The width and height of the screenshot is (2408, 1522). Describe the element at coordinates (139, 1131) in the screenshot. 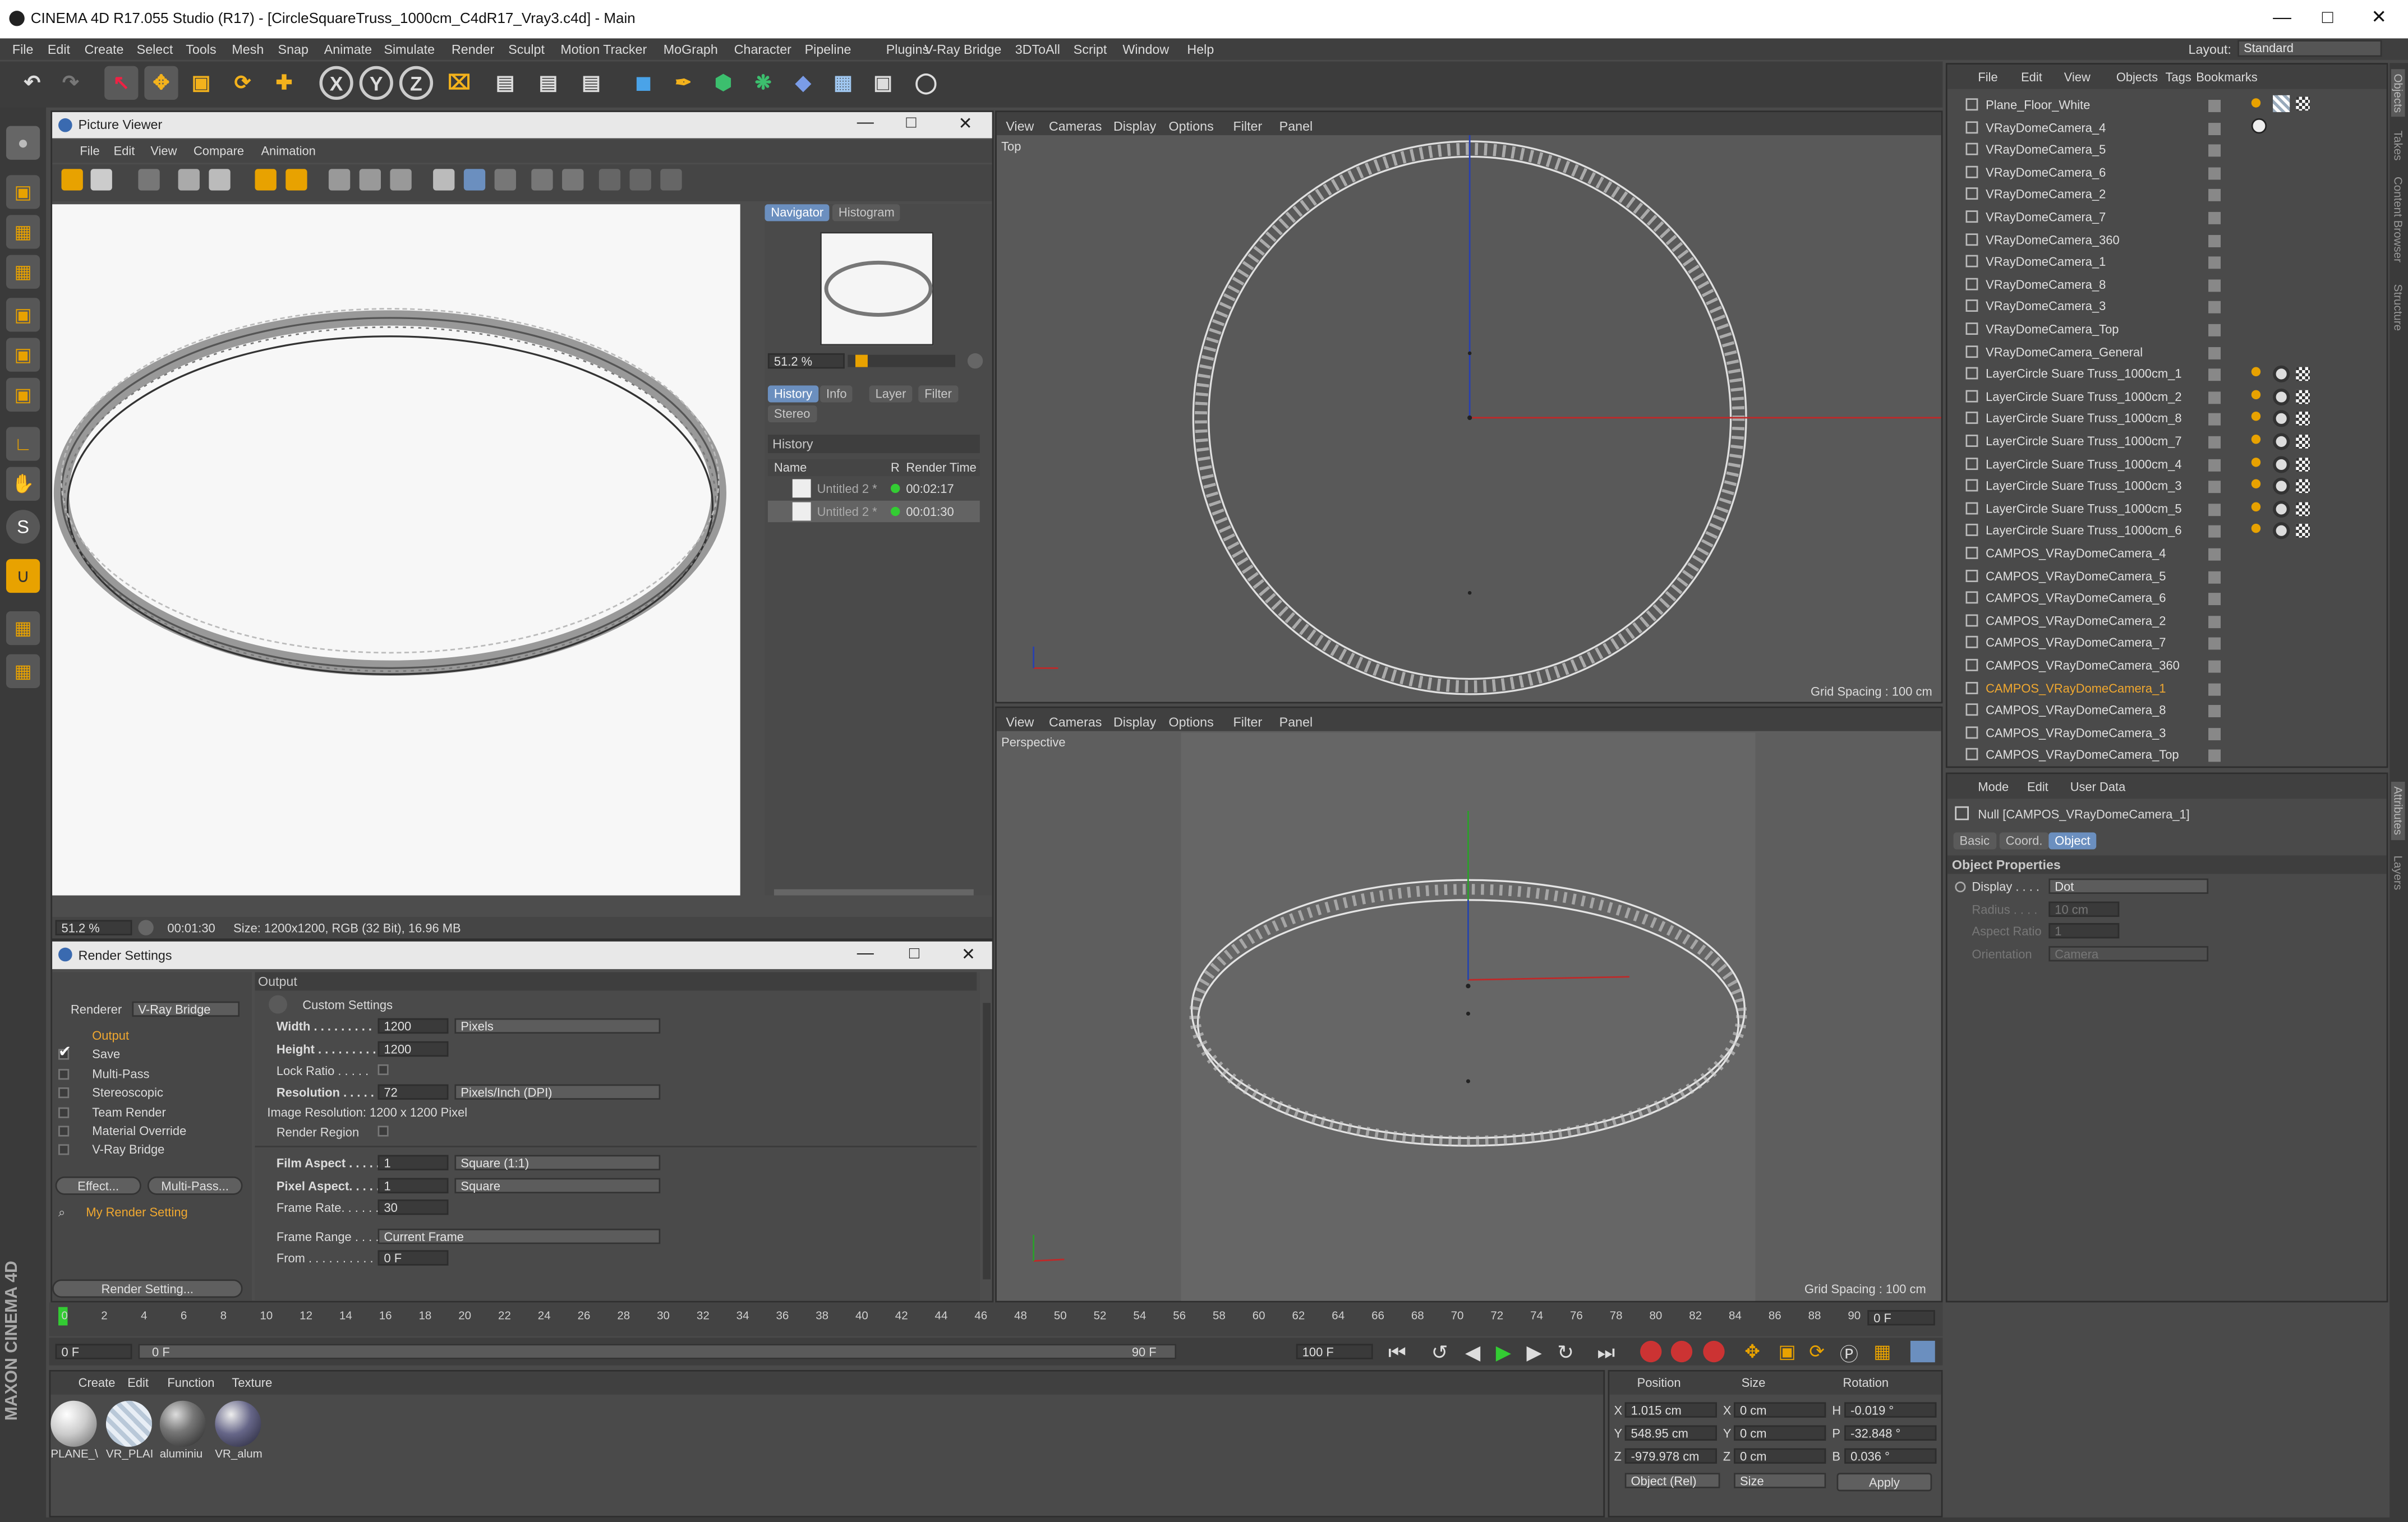

I see `rs-item-material-override: Material Override` at that location.